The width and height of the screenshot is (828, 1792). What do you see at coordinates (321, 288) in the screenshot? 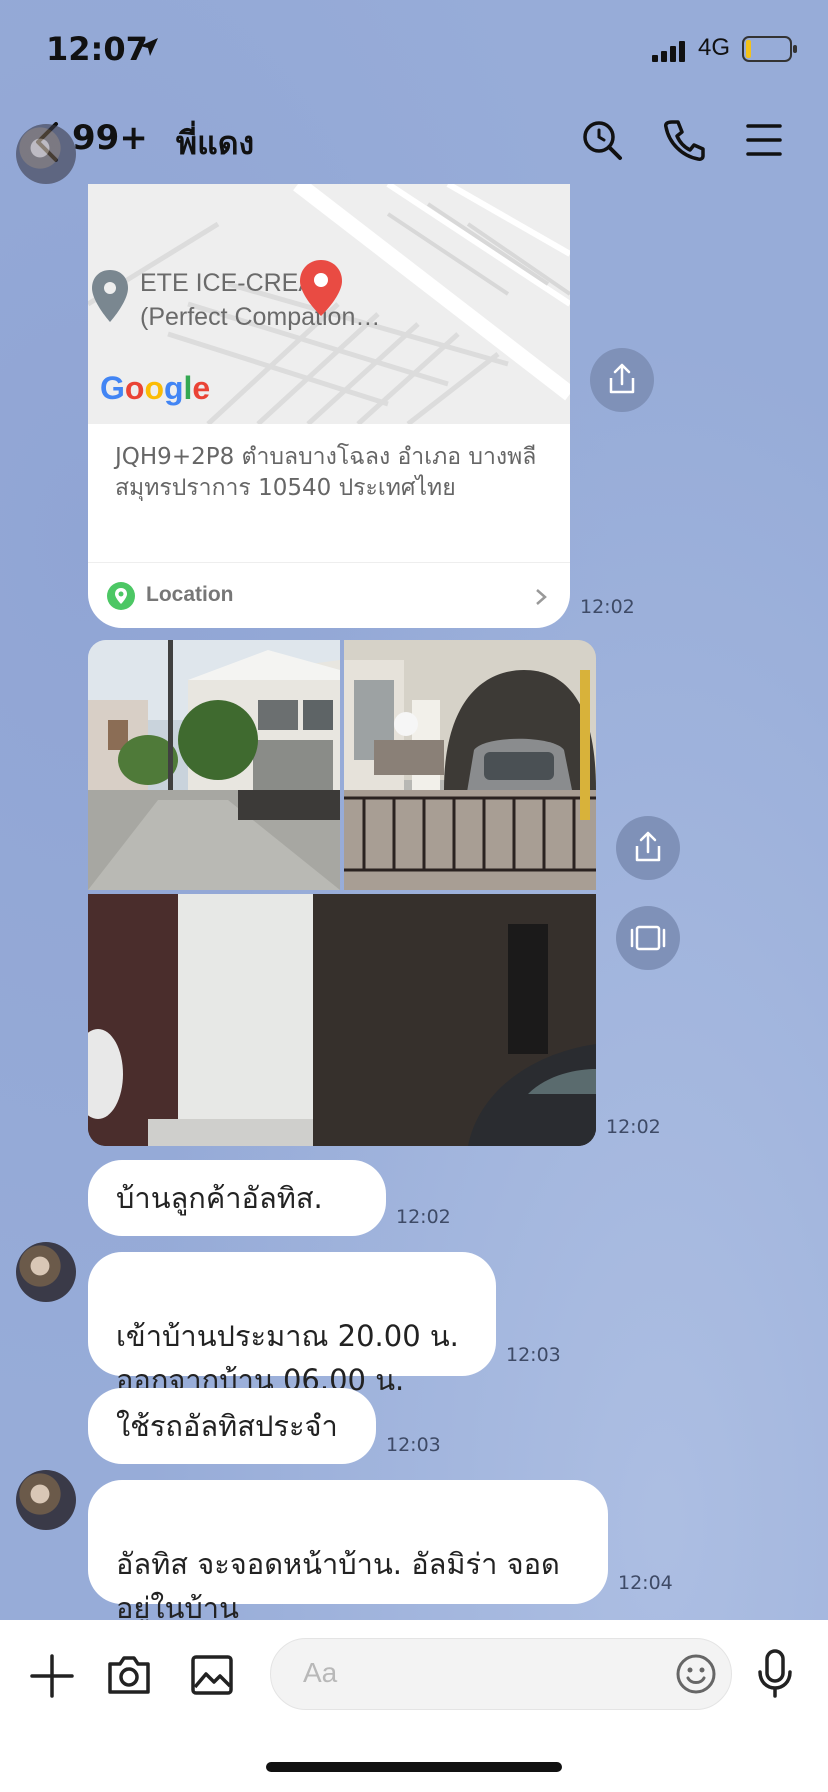
I see `map-pin-icon` at bounding box center [321, 288].